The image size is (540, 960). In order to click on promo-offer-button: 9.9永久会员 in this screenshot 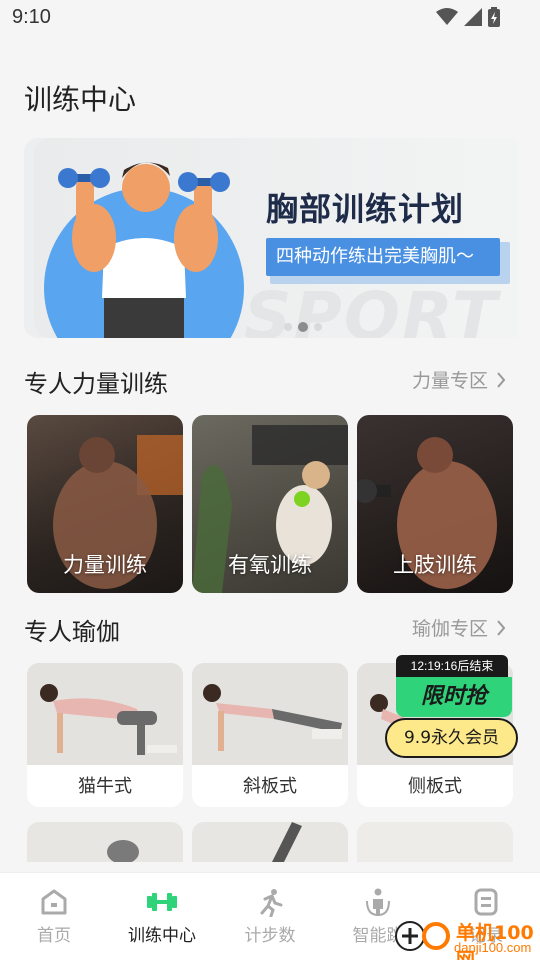, I will do `click(451, 738)`.